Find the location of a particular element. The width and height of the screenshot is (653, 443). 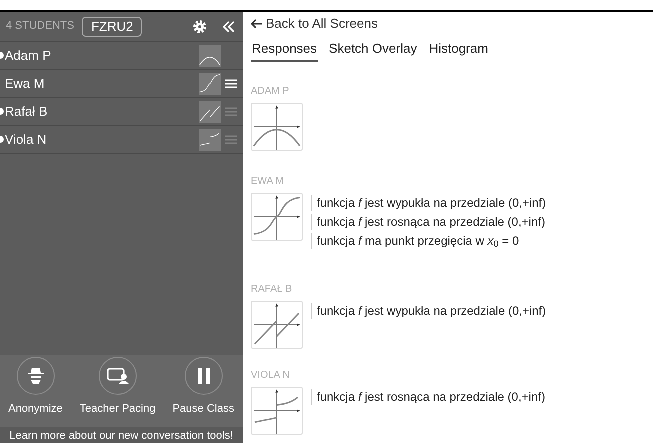

back-link: Back to All Screens is located at coordinates (452, 24).